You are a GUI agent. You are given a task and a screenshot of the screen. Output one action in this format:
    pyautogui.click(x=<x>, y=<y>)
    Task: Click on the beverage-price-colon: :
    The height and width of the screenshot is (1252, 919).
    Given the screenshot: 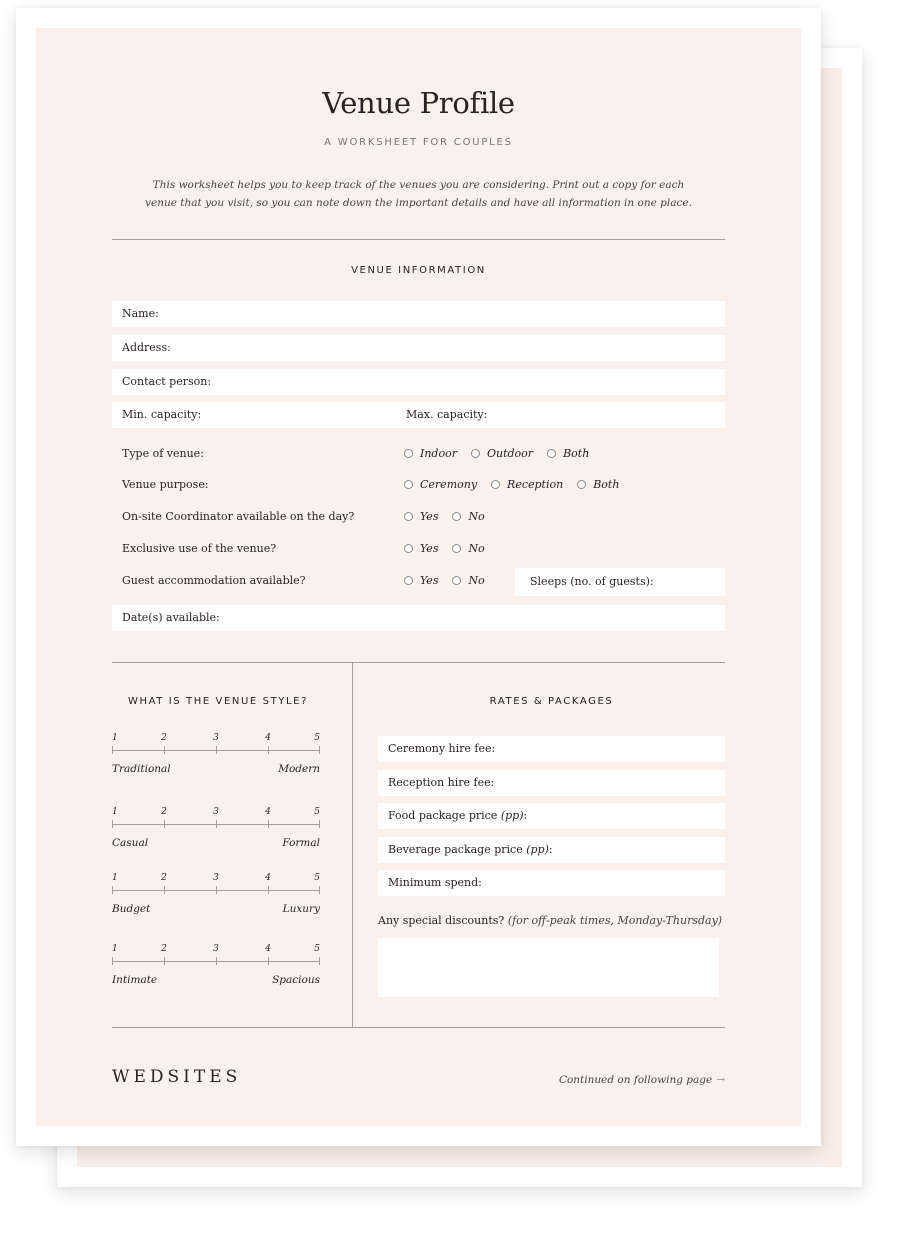 What is the action you would take?
    pyautogui.click(x=550, y=849)
    